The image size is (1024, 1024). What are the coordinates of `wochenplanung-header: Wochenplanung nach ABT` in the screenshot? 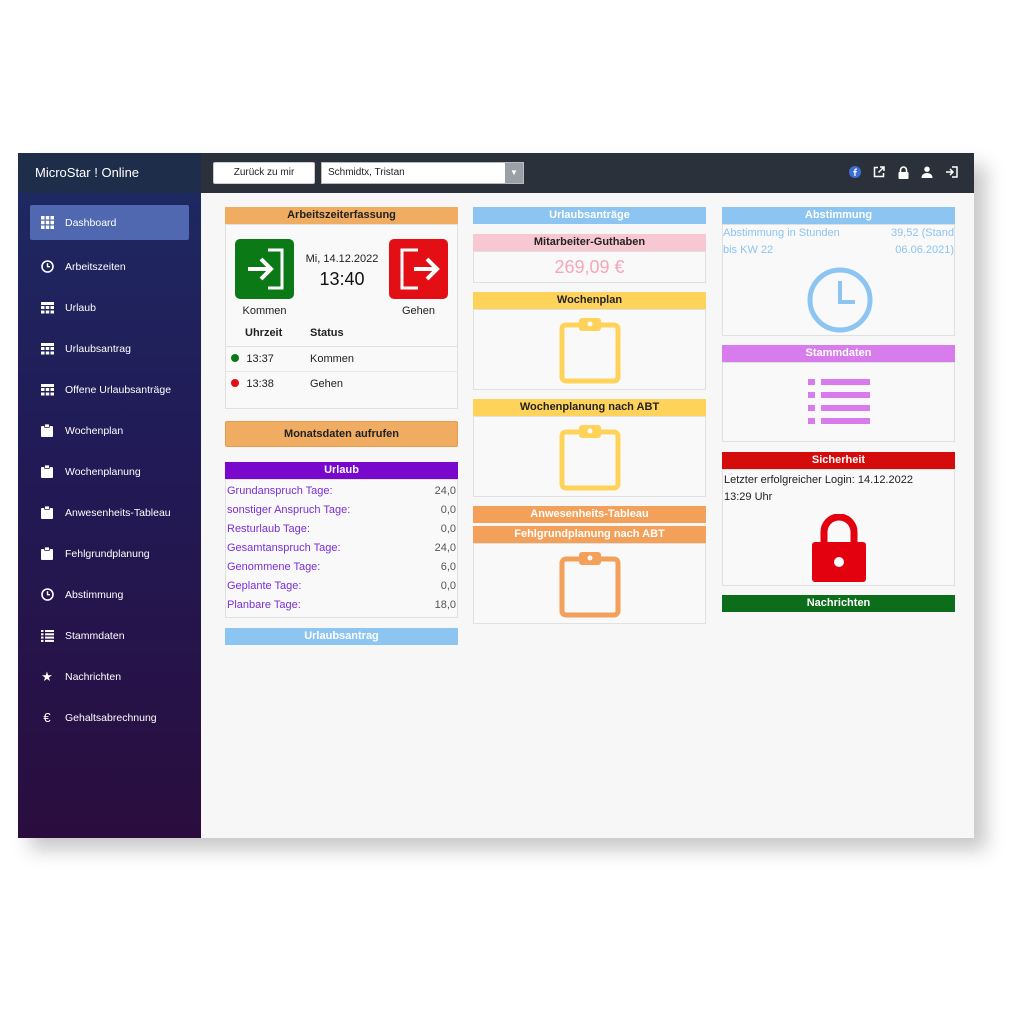 It's located at (589, 407).